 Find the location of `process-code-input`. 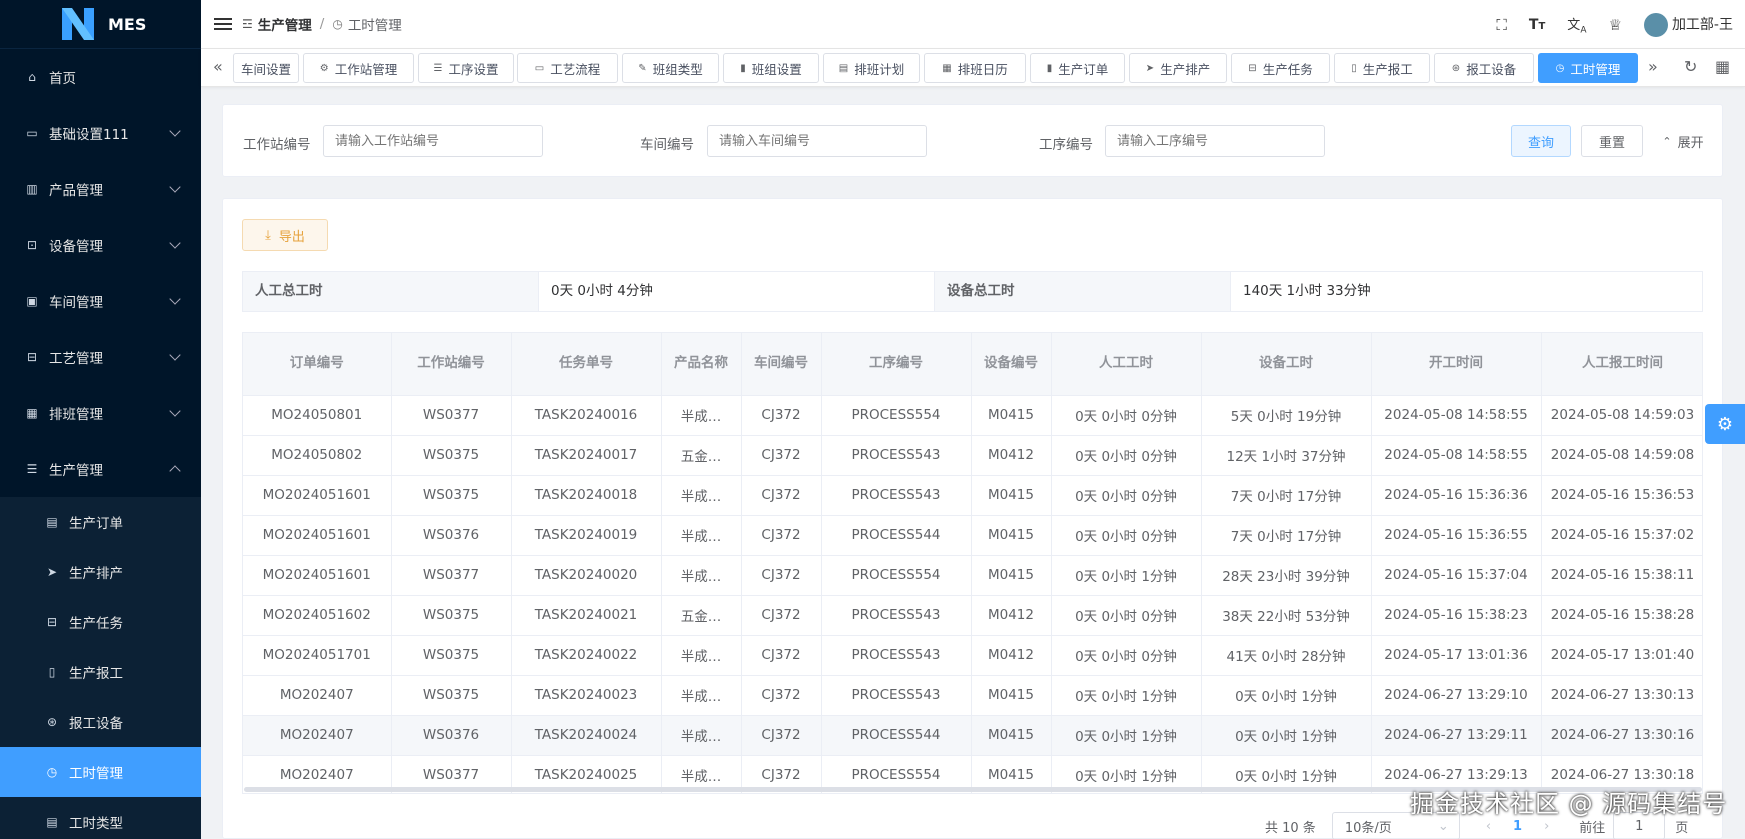

process-code-input is located at coordinates (1215, 141).